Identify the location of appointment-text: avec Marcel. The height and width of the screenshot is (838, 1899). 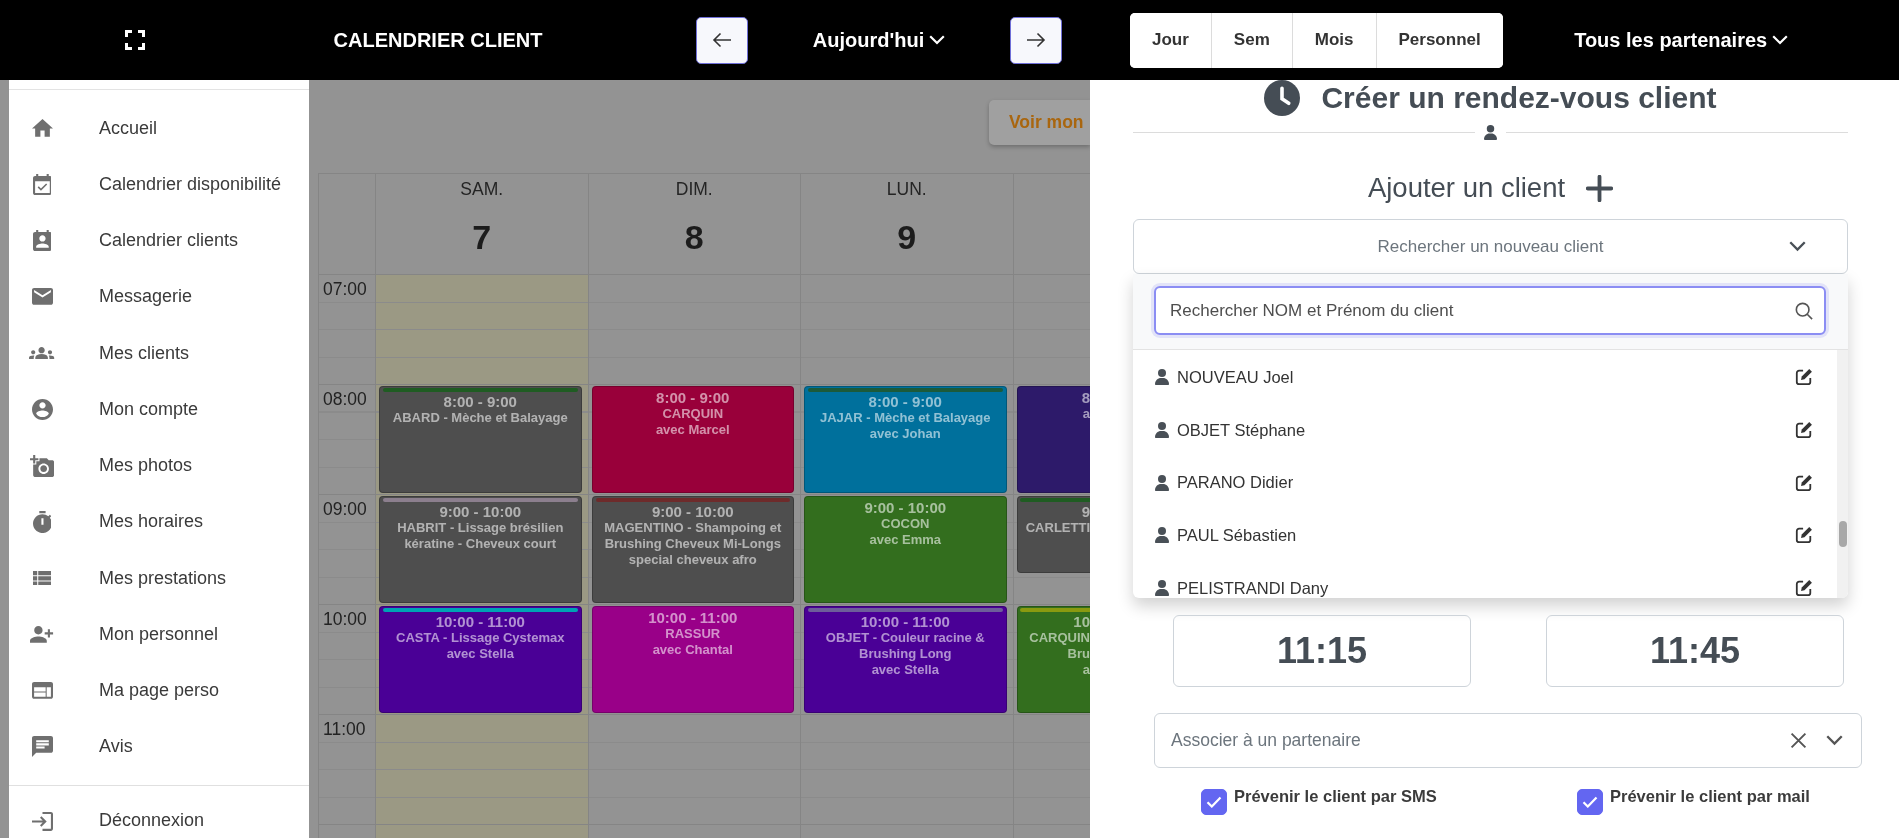
(692, 430).